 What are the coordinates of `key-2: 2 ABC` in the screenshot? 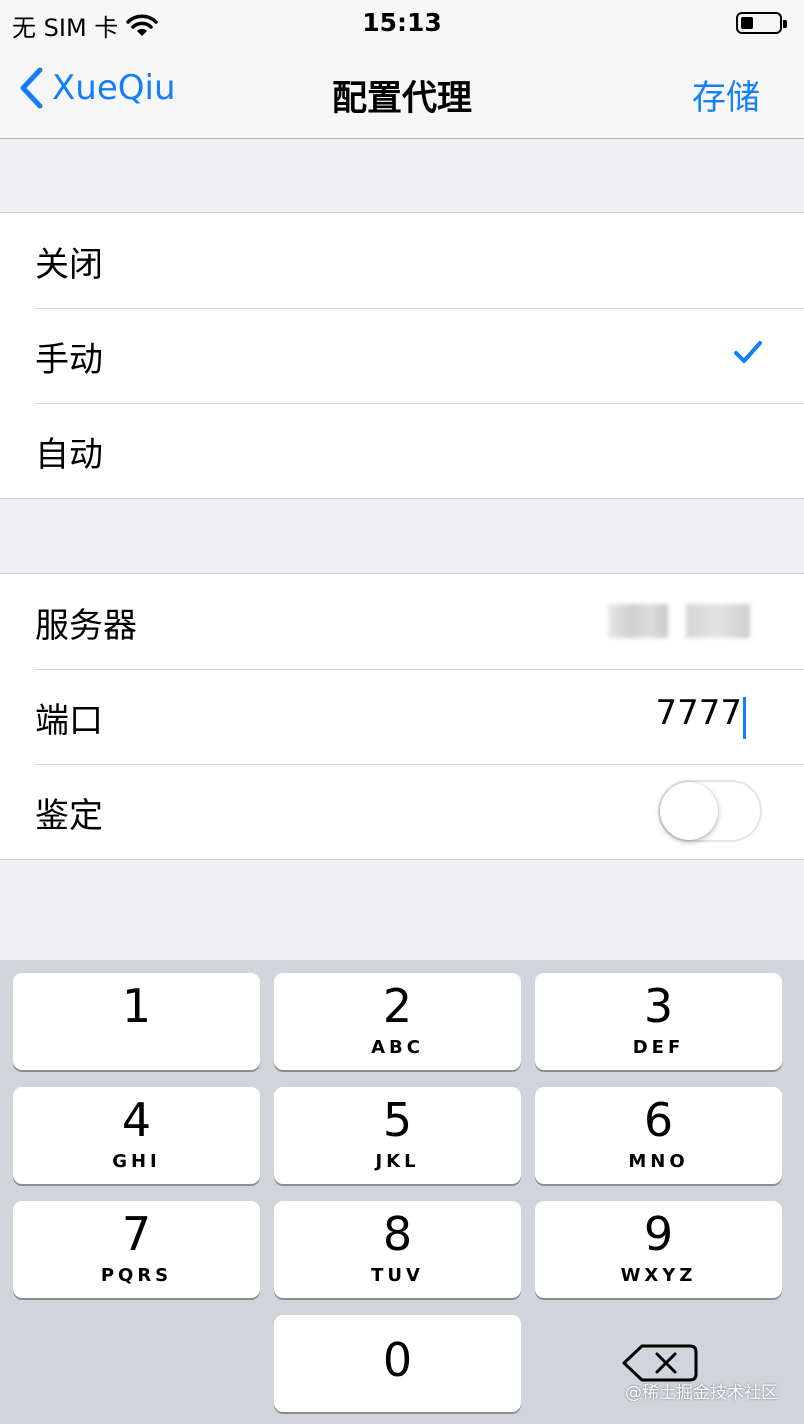 It's located at (397, 1021).